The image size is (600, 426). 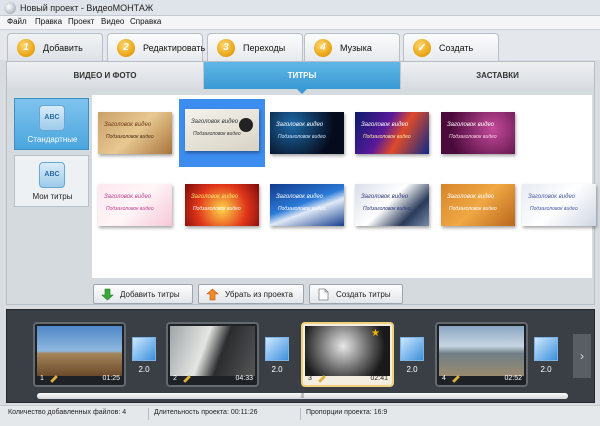 I want to click on create-titles-button: Создать титры, so click(x=356, y=294).